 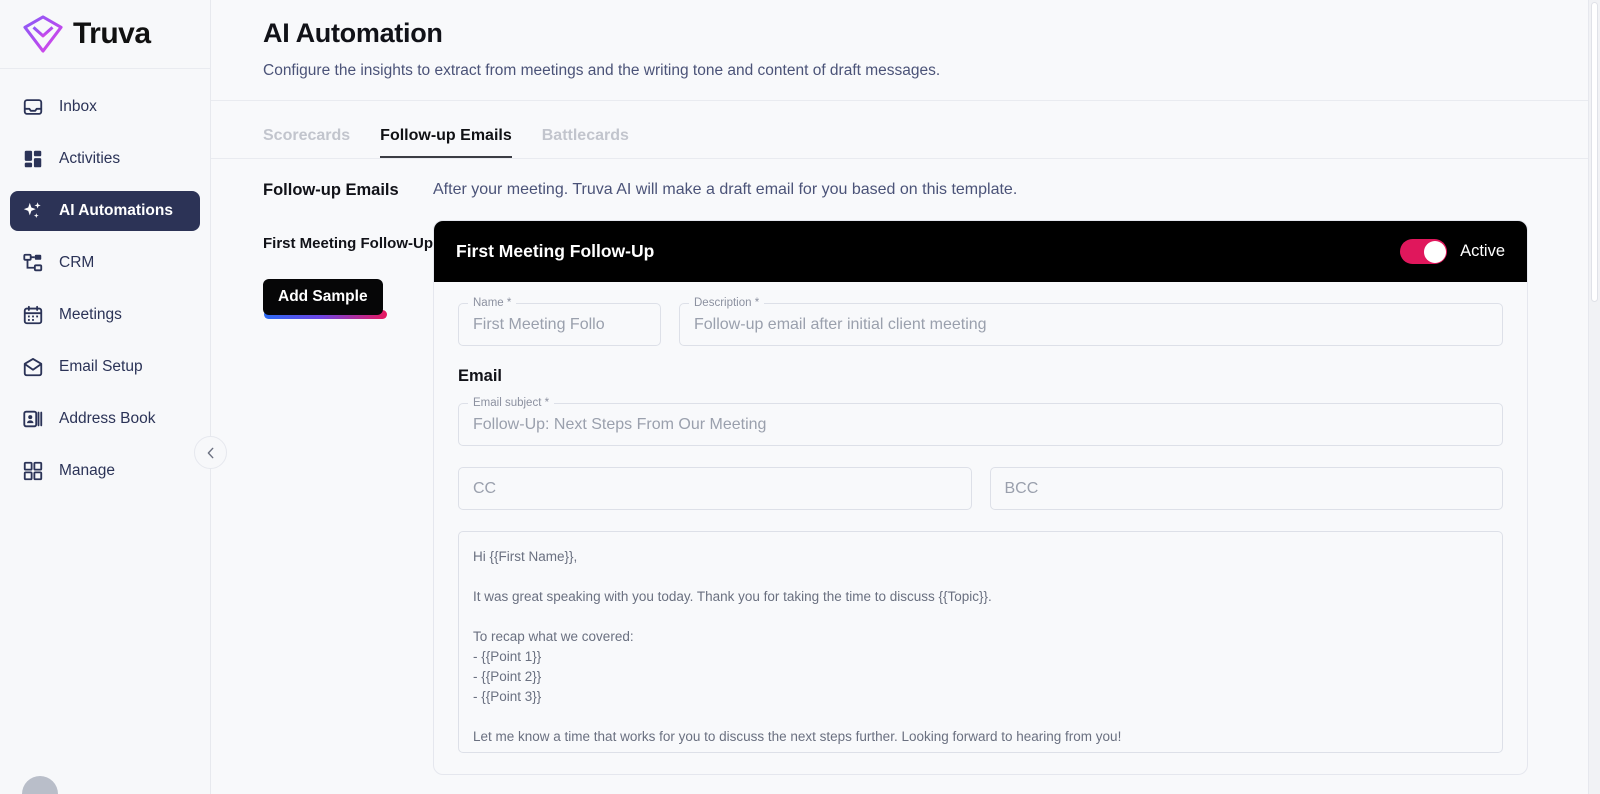 I want to click on sidebar-item-label: Email Setup, so click(x=101, y=366).